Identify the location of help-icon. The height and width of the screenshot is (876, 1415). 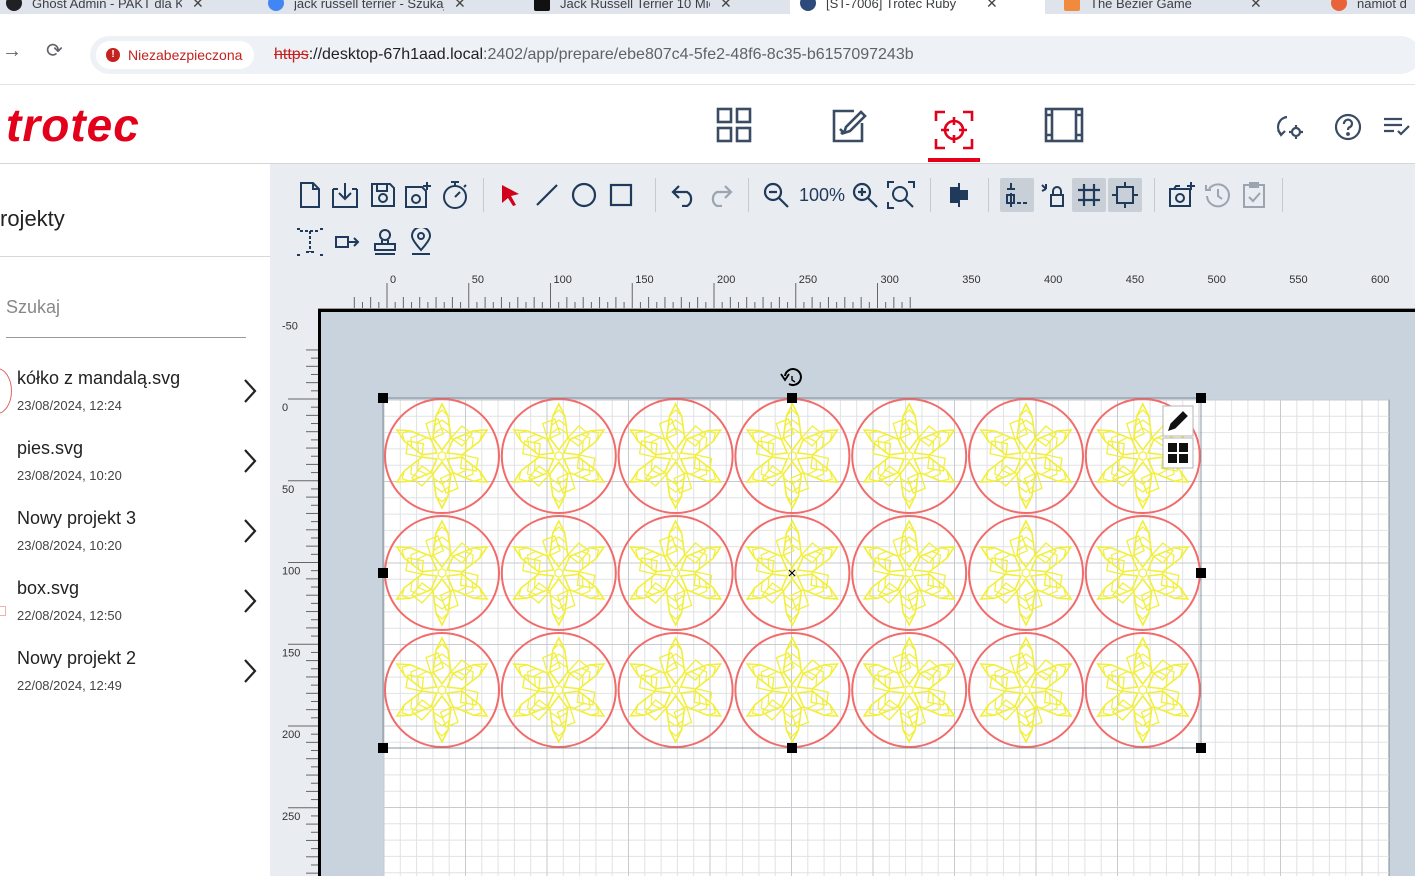
(1348, 127).